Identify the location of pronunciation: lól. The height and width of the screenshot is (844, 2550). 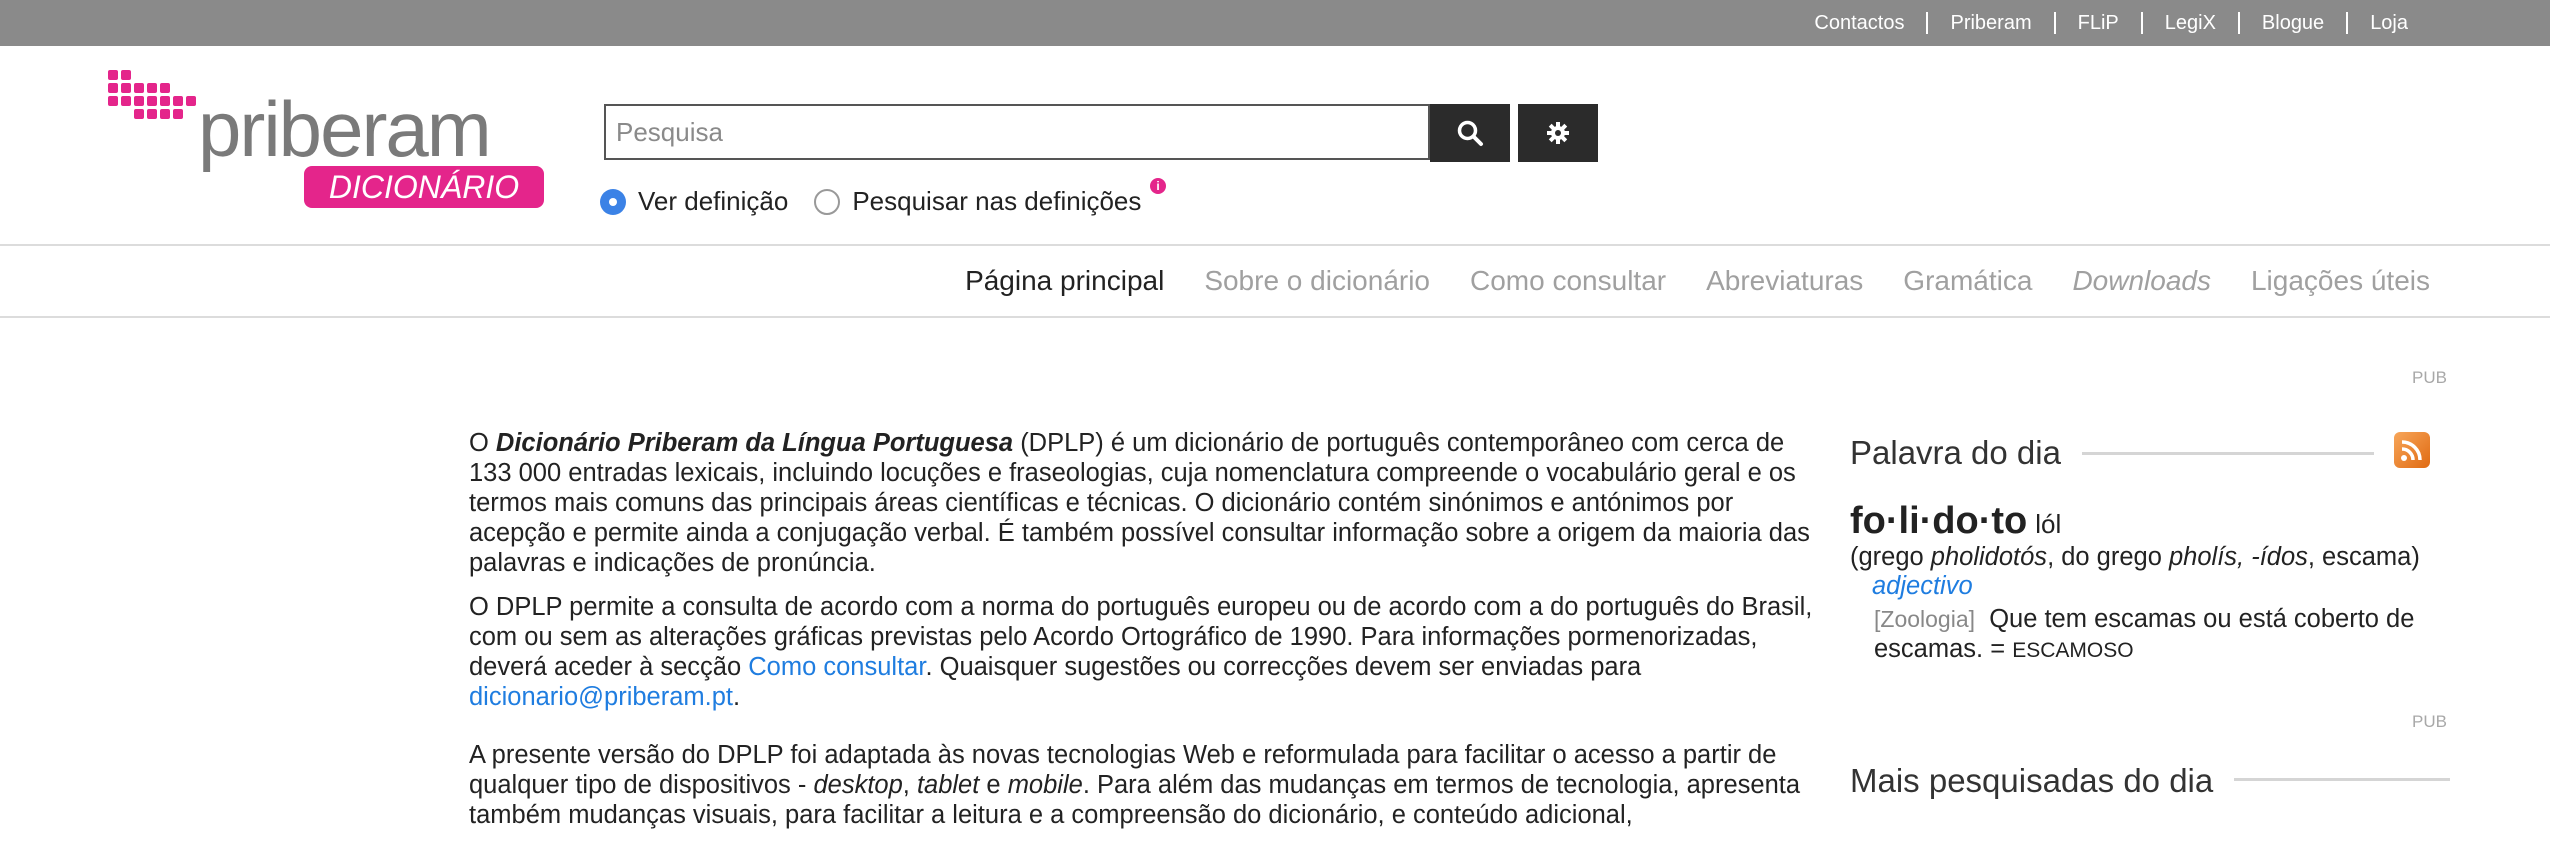
(2048, 524).